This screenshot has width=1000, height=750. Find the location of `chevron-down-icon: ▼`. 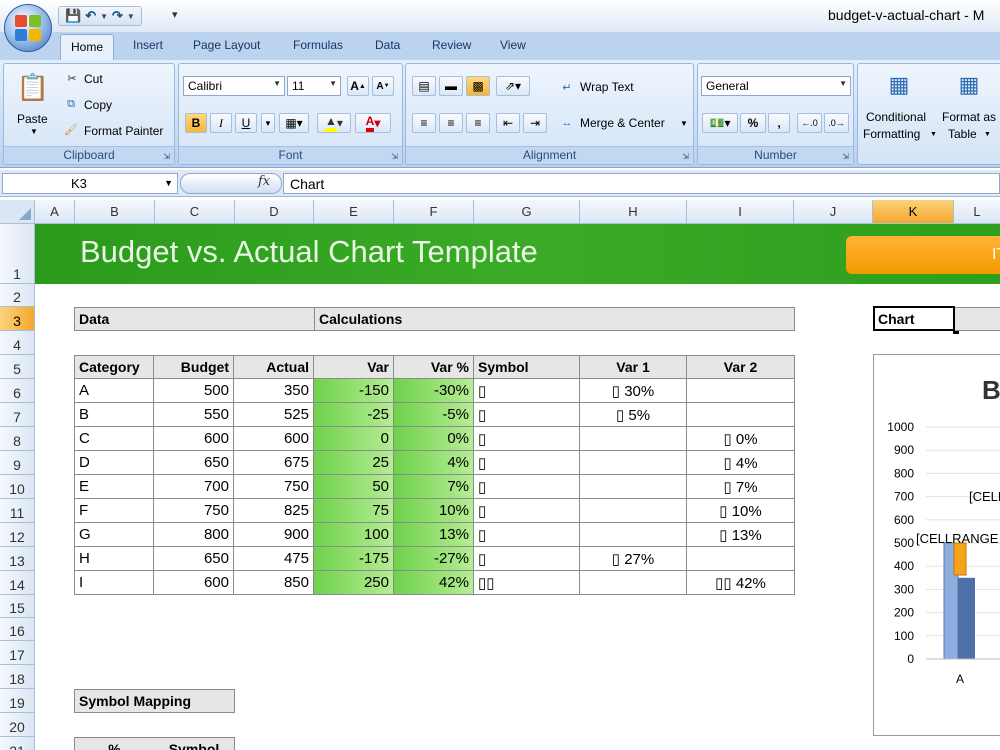

chevron-down-icon: ▼ is located at coordinates (168, 183).